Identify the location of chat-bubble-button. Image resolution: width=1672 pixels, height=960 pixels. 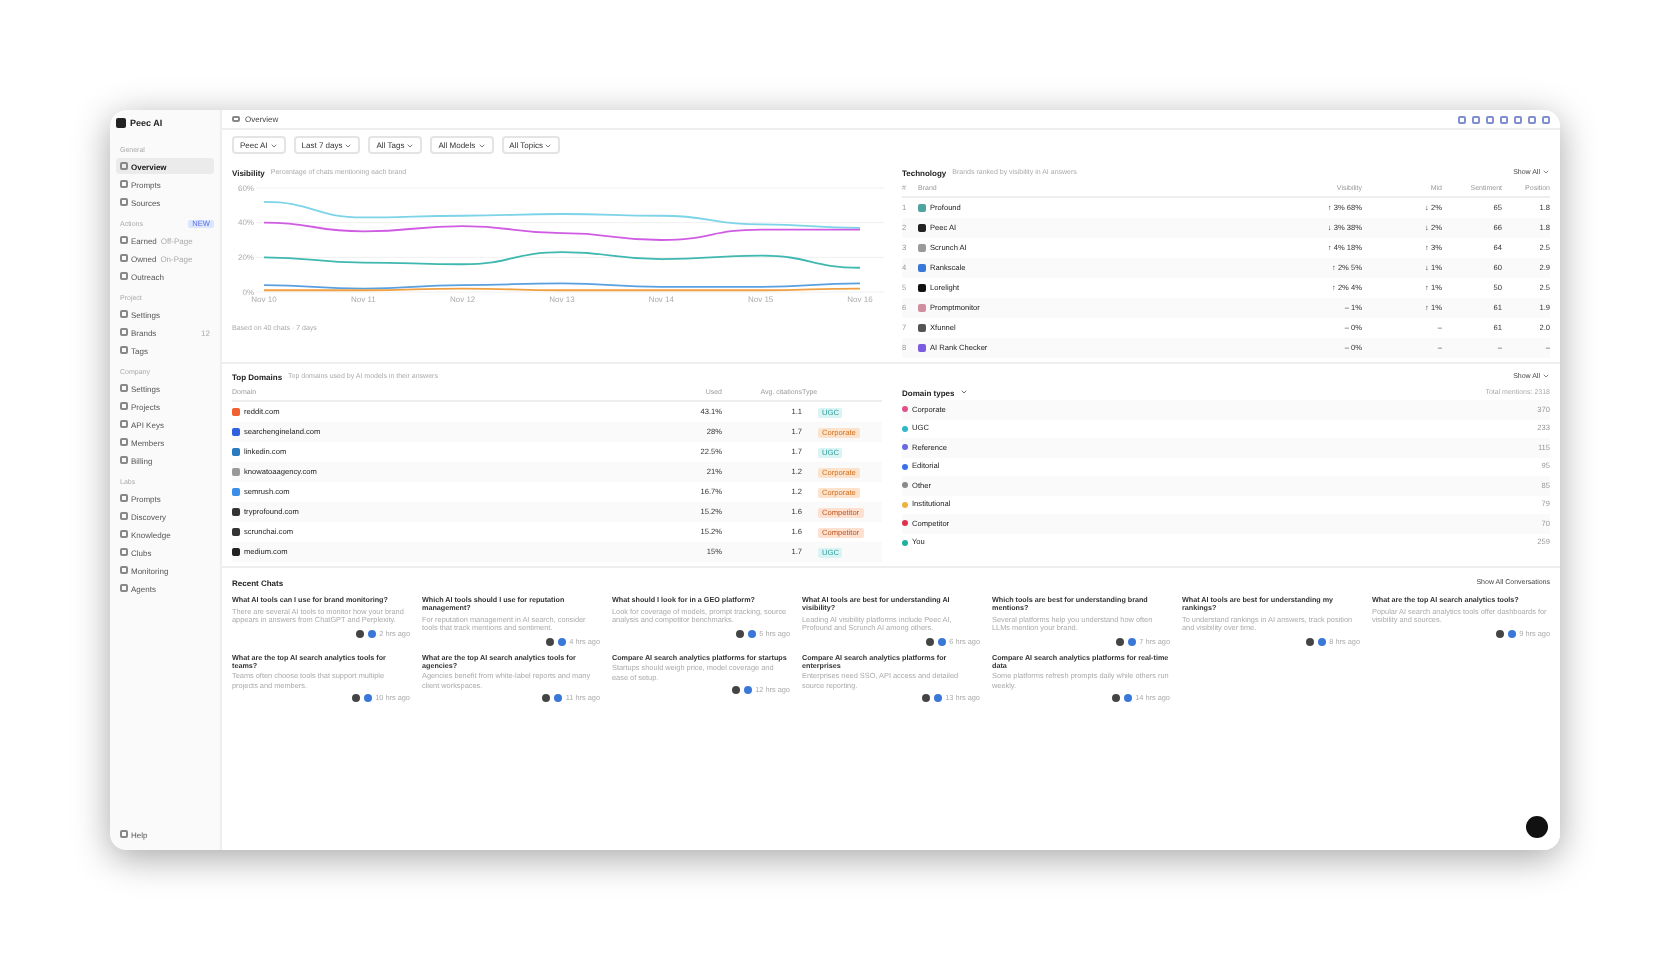
(1537, 827).